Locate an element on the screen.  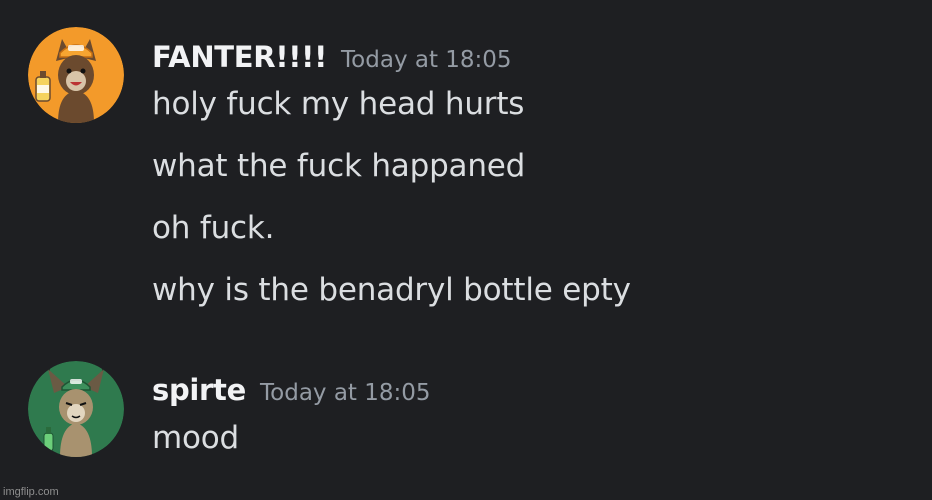
message-text: what the fuck happaned is located at coordinates (339, 166).